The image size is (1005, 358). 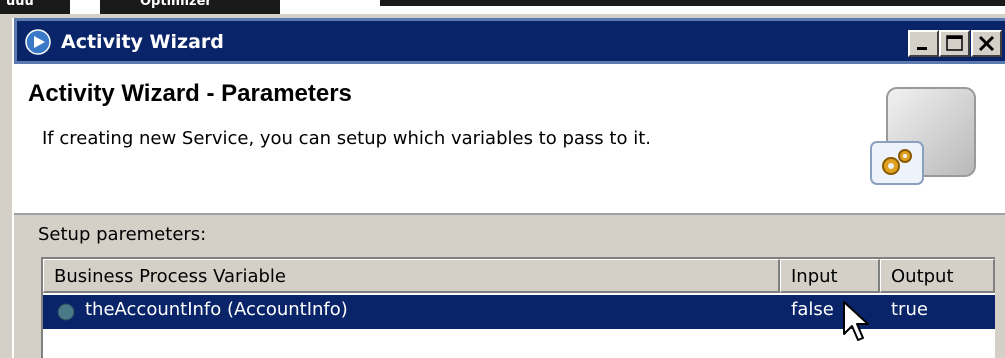 I want to click on background-fragment: uuu, so click(x=20, y=4).